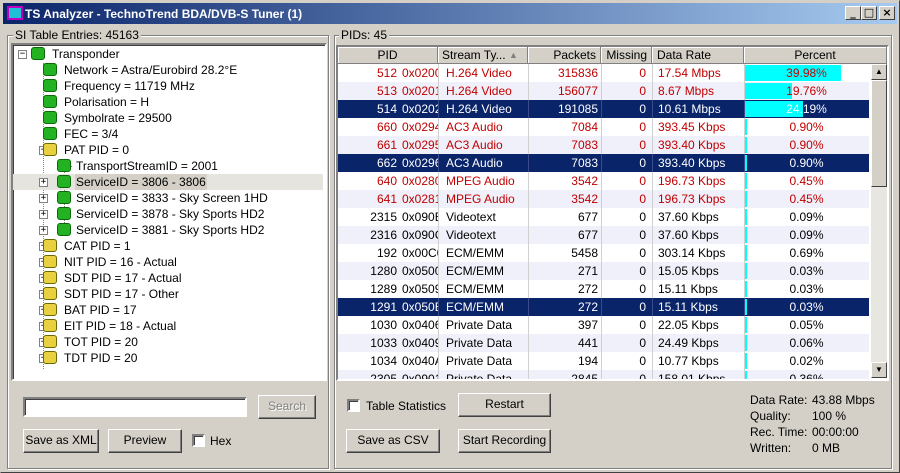 This screenshot has width=900, height=473. Describe the element at coordinates (564, 55) in the screenshot. I see `column-header-packets: Packets` at that location.